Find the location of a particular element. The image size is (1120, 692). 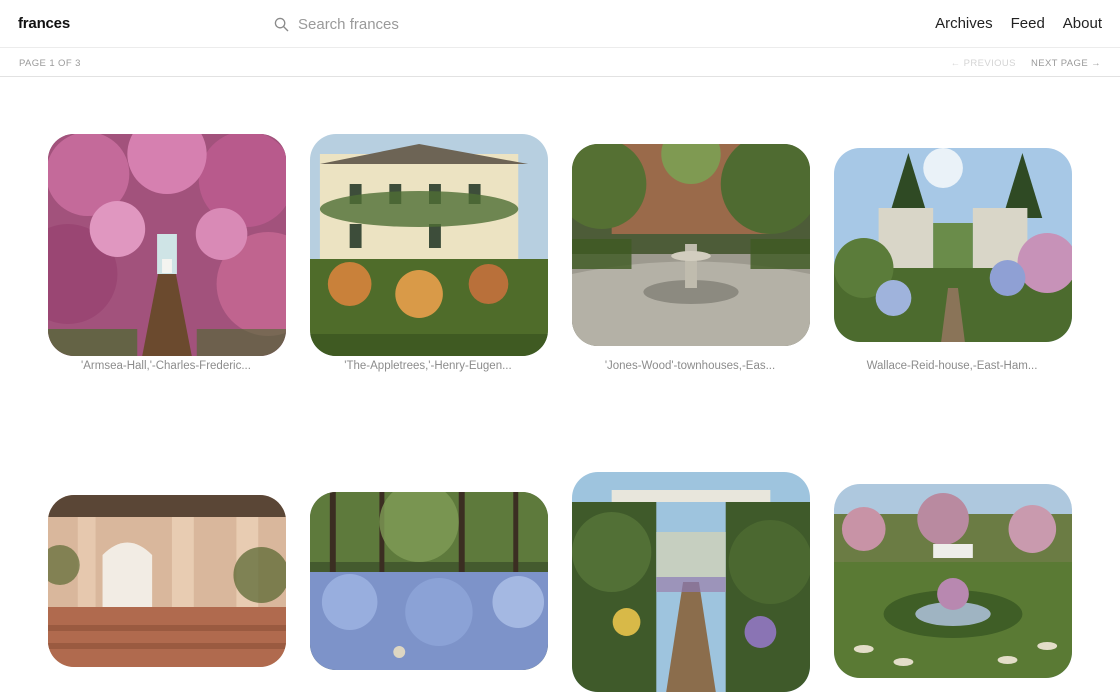

photo-thumbnail-forget-me-not-woods is located at coordinates (429, 581).